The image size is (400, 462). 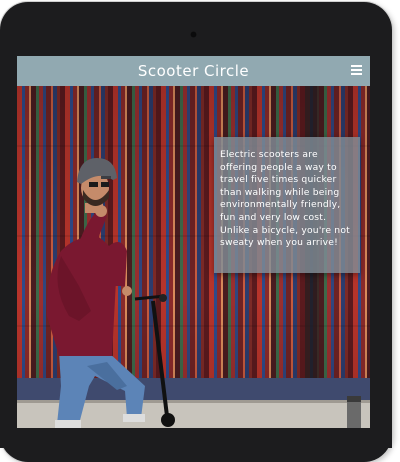 I want to click on hamburger-menu-icon, so click(x=356, y=70).